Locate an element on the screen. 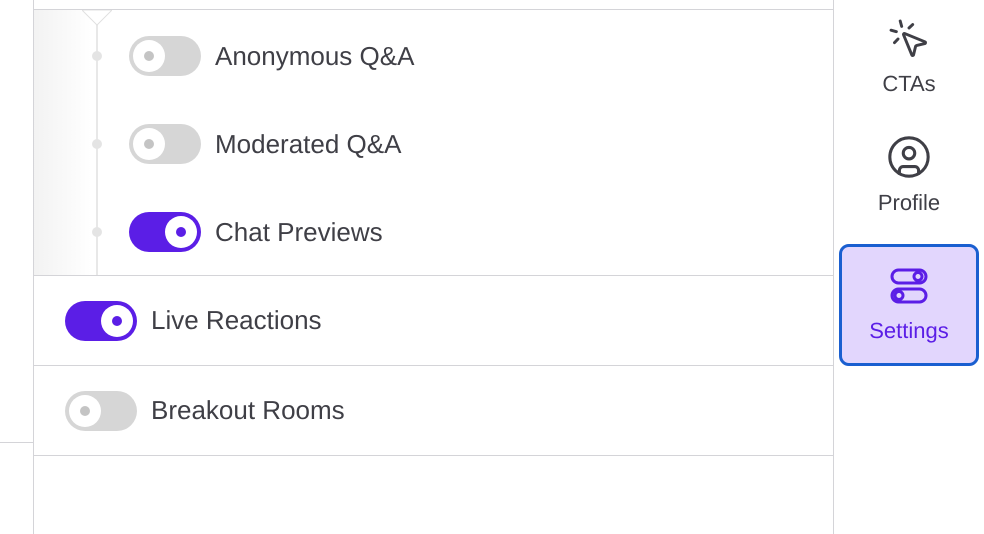 The width and height of the screenshot is (984, 534). toggle-label: Moderated Q&A is located at coordinates (308, 144).